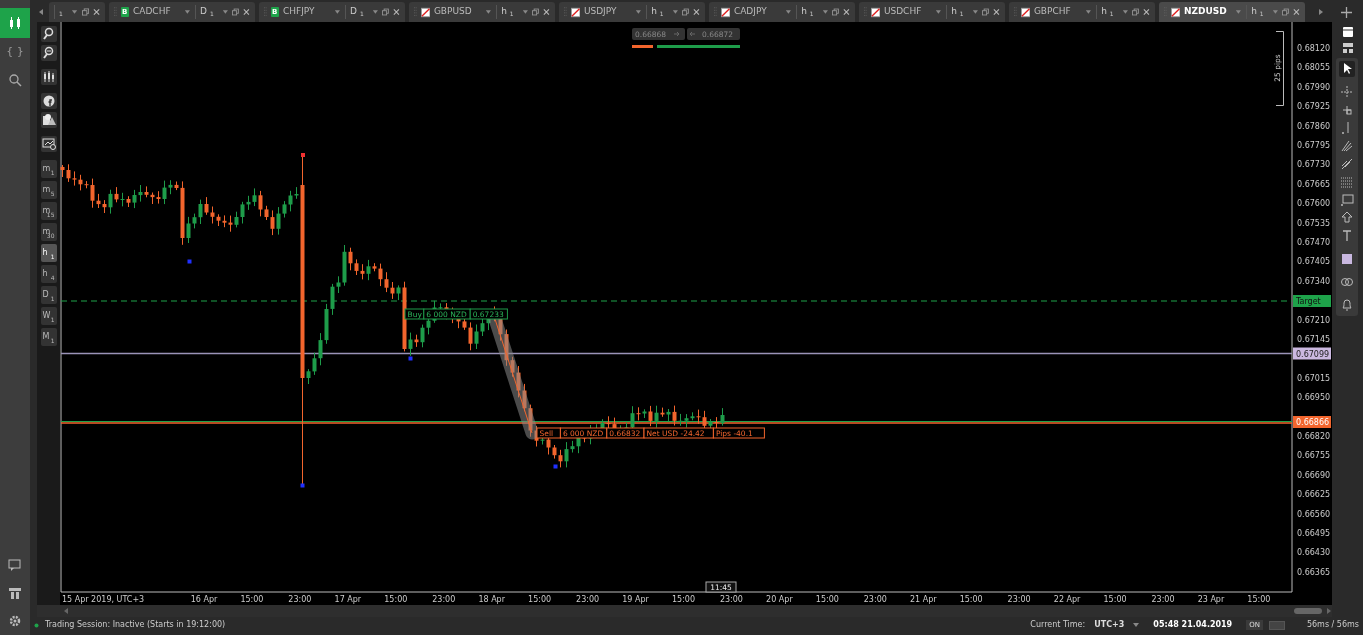 Image resolution: width=1363 pixels, height=635 pixels. Describe the element at coordinates (1276, 625) in the screenshot. I see `toggle-switch` at that location.